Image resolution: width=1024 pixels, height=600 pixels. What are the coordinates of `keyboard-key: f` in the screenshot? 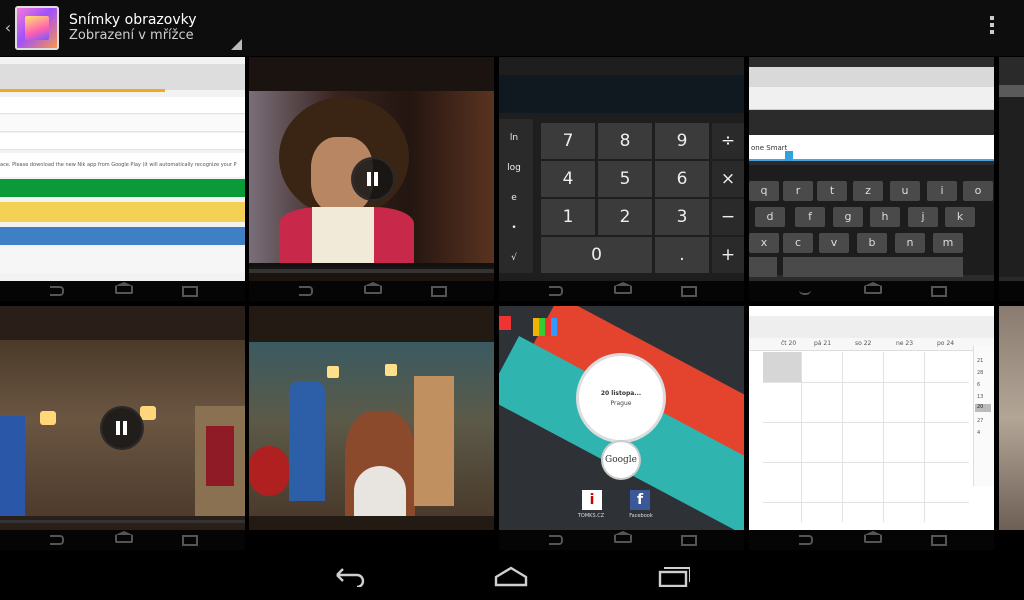 It's located at (810, 217).